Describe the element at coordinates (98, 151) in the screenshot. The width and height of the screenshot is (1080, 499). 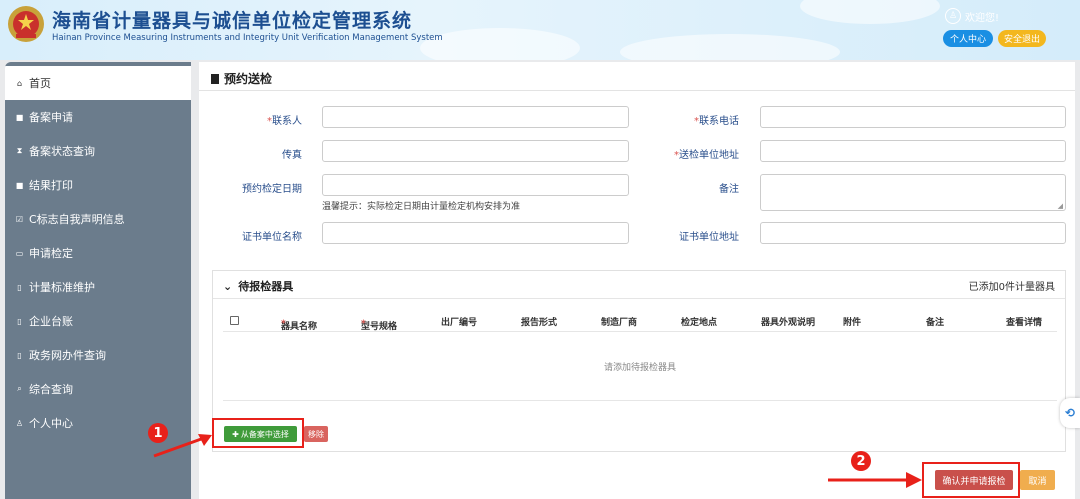
I see `sidebar-item-record-status: ⧗ 备案状态查询` at that location.